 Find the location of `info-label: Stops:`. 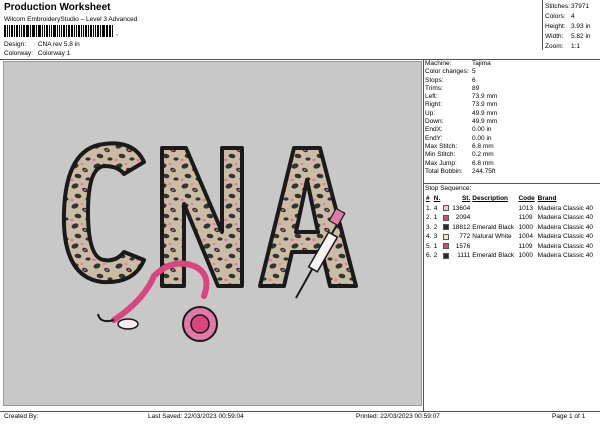

info-label: Stops: is located at coordinates (434, 80).